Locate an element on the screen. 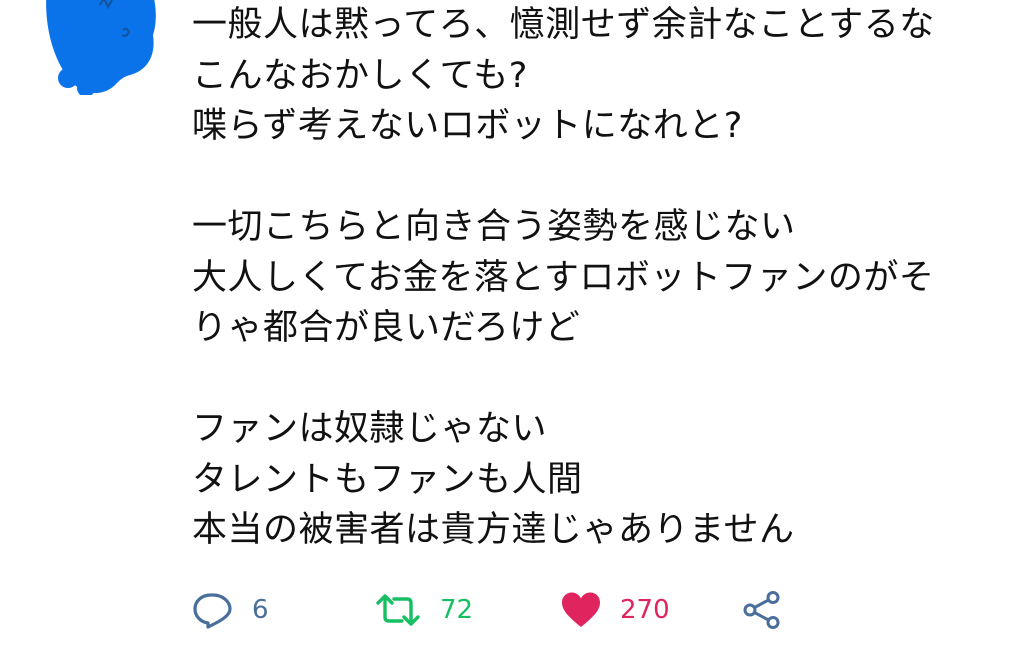 The image size is (1024, 650). reply-icon is located at coordinates (212, 611).